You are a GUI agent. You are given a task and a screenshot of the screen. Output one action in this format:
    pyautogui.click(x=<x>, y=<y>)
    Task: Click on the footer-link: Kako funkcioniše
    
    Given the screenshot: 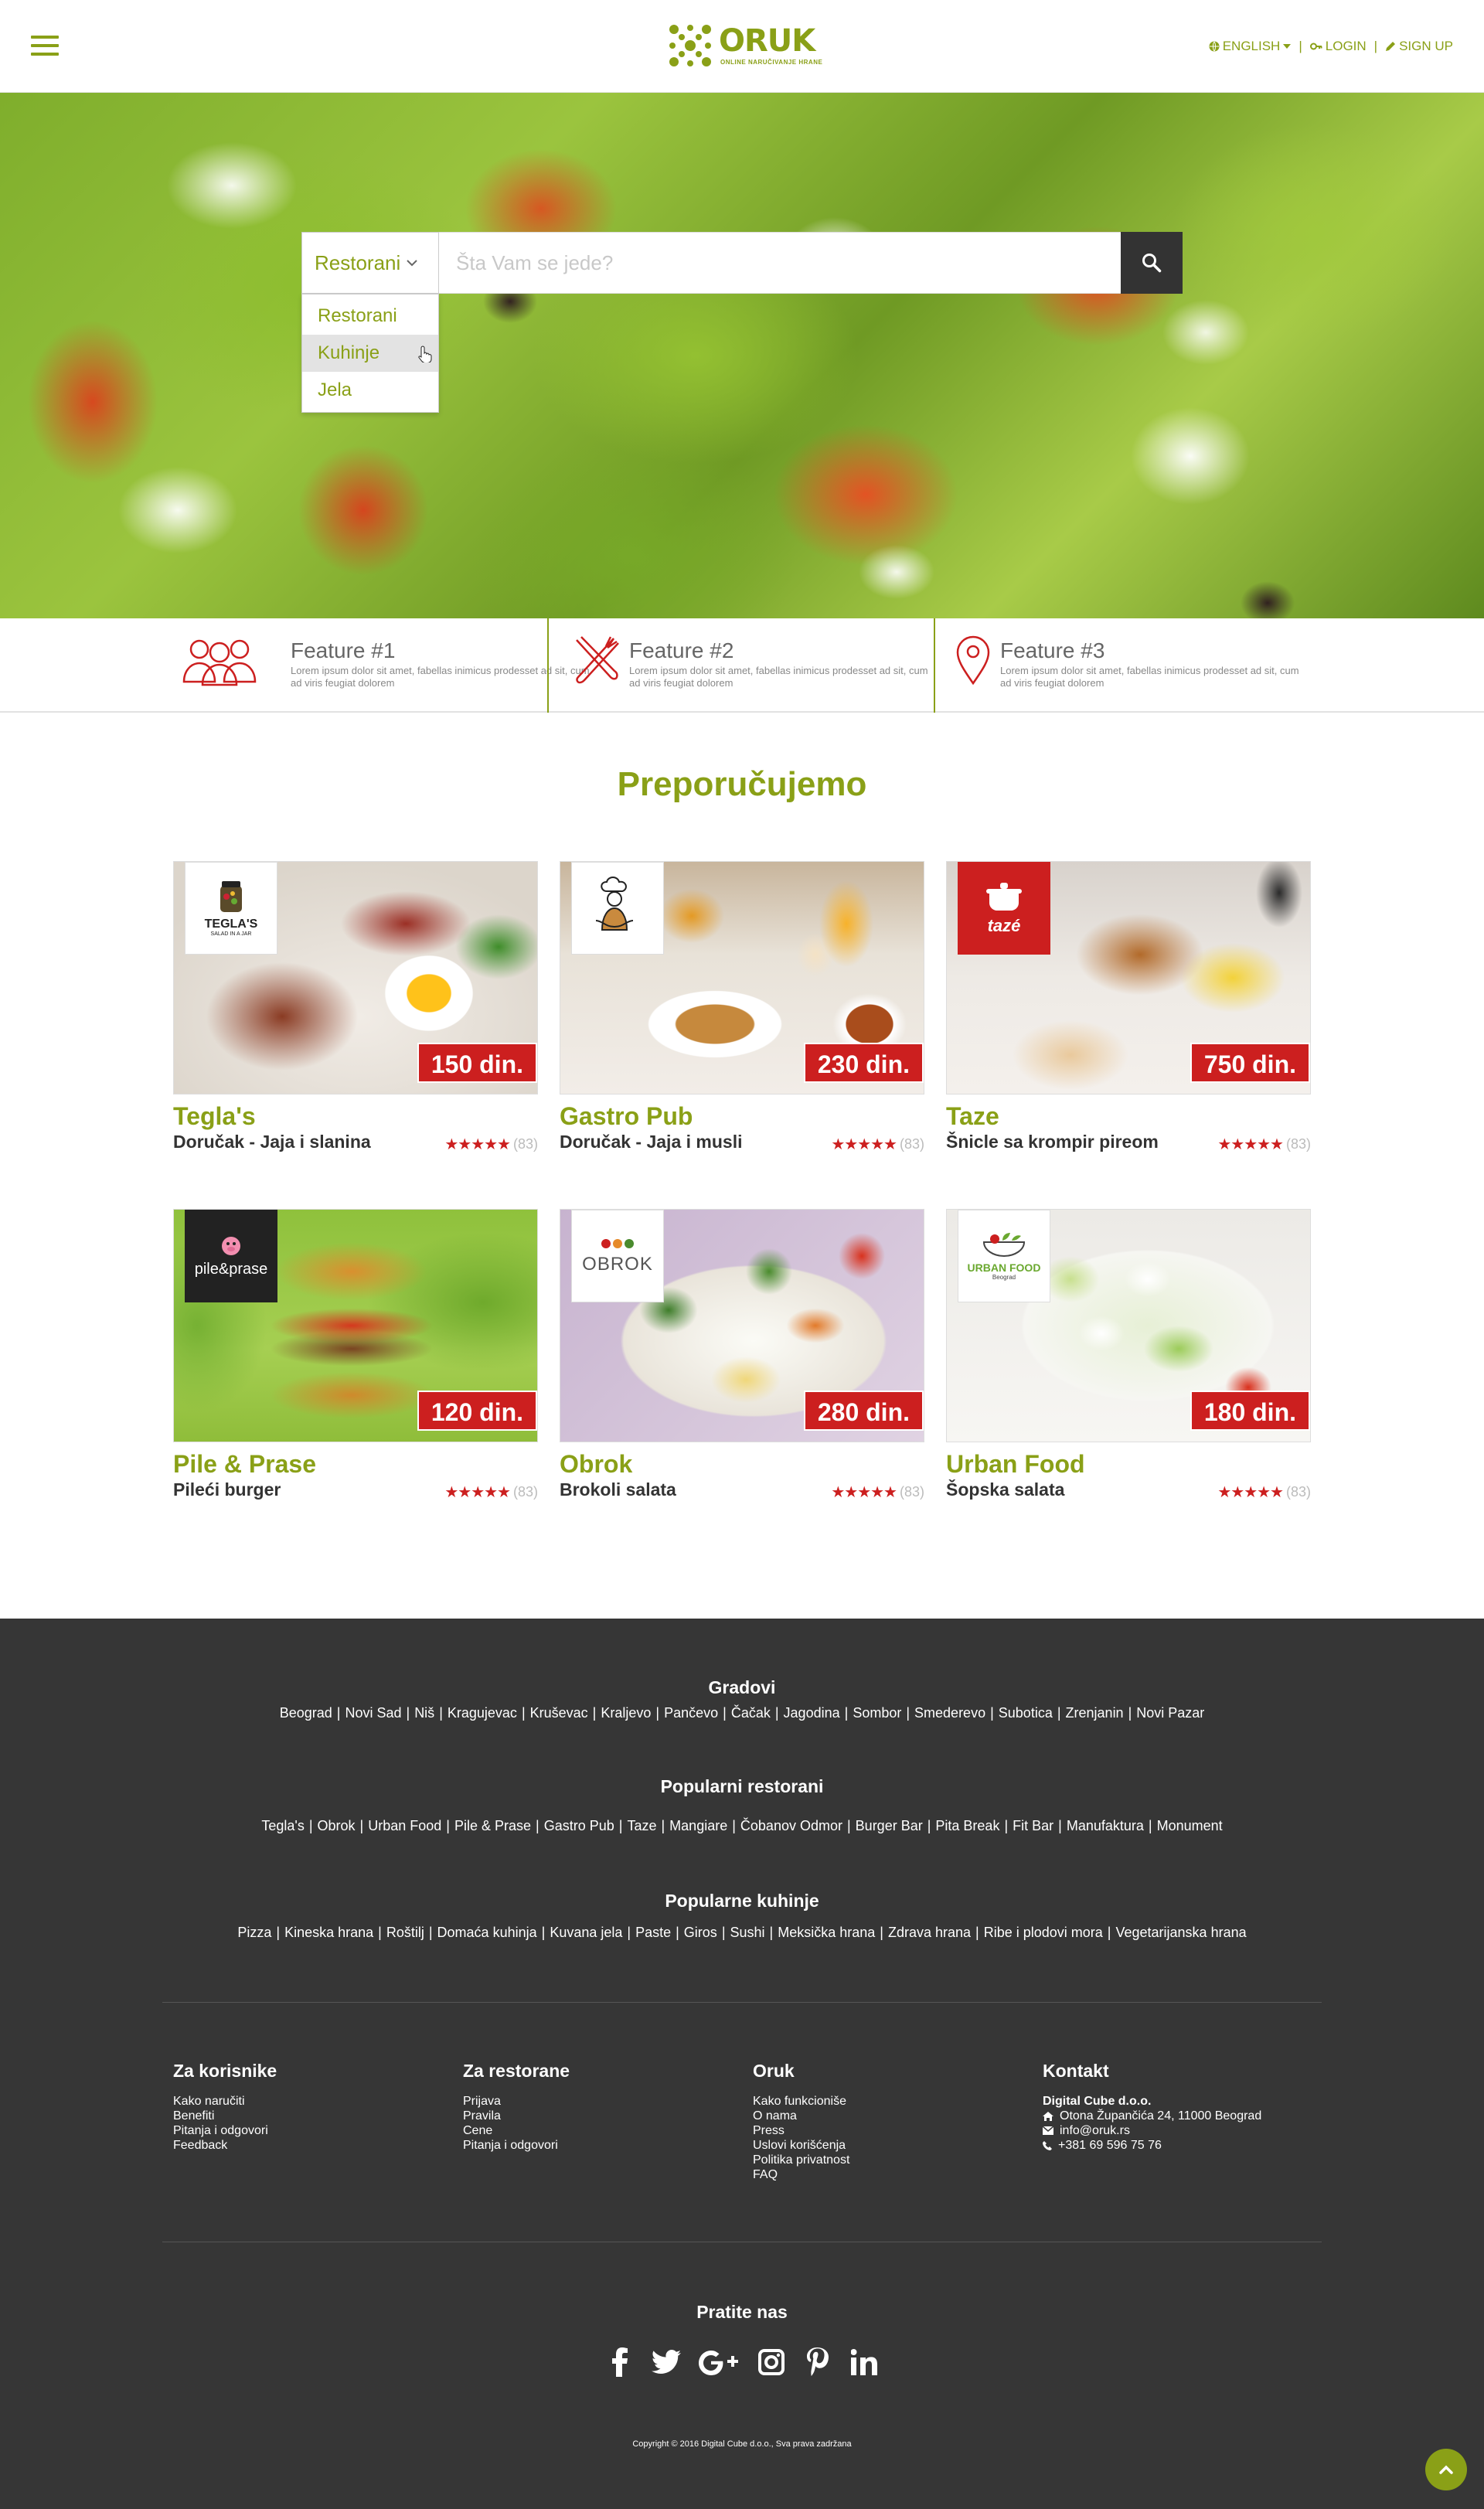 What is the action you would take?
    pyautogui.click(x=801, y=2101)
    